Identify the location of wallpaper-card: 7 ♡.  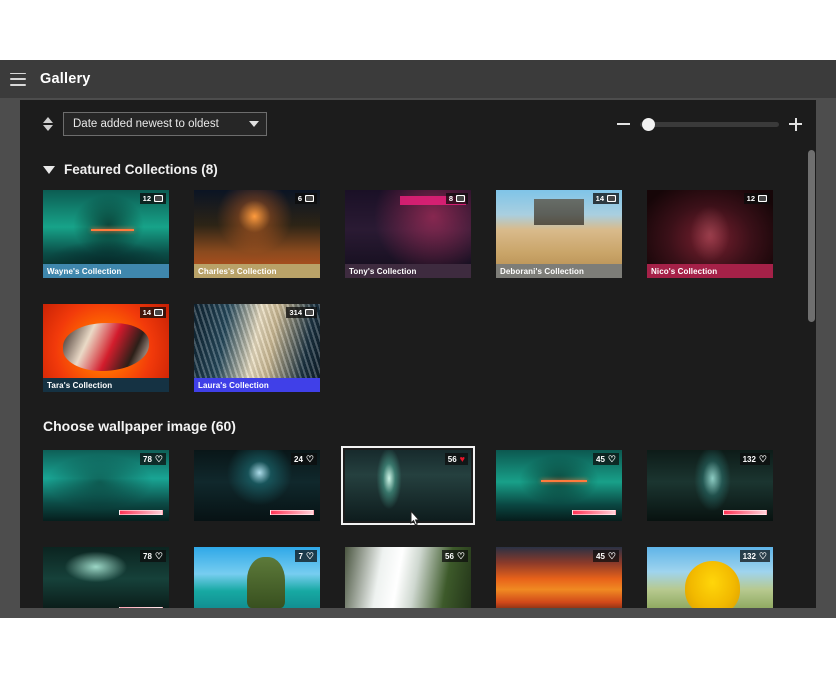
(257, 577).